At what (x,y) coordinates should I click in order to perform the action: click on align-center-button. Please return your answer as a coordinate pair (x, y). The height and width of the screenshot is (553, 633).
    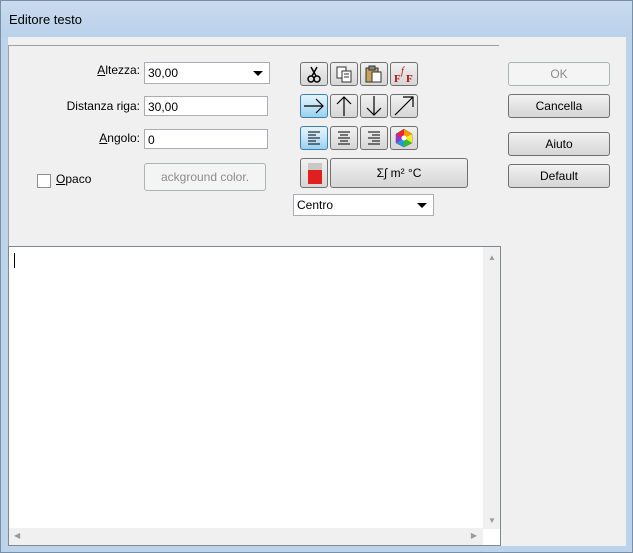
    Looking at the image, I should click on (344, 138).